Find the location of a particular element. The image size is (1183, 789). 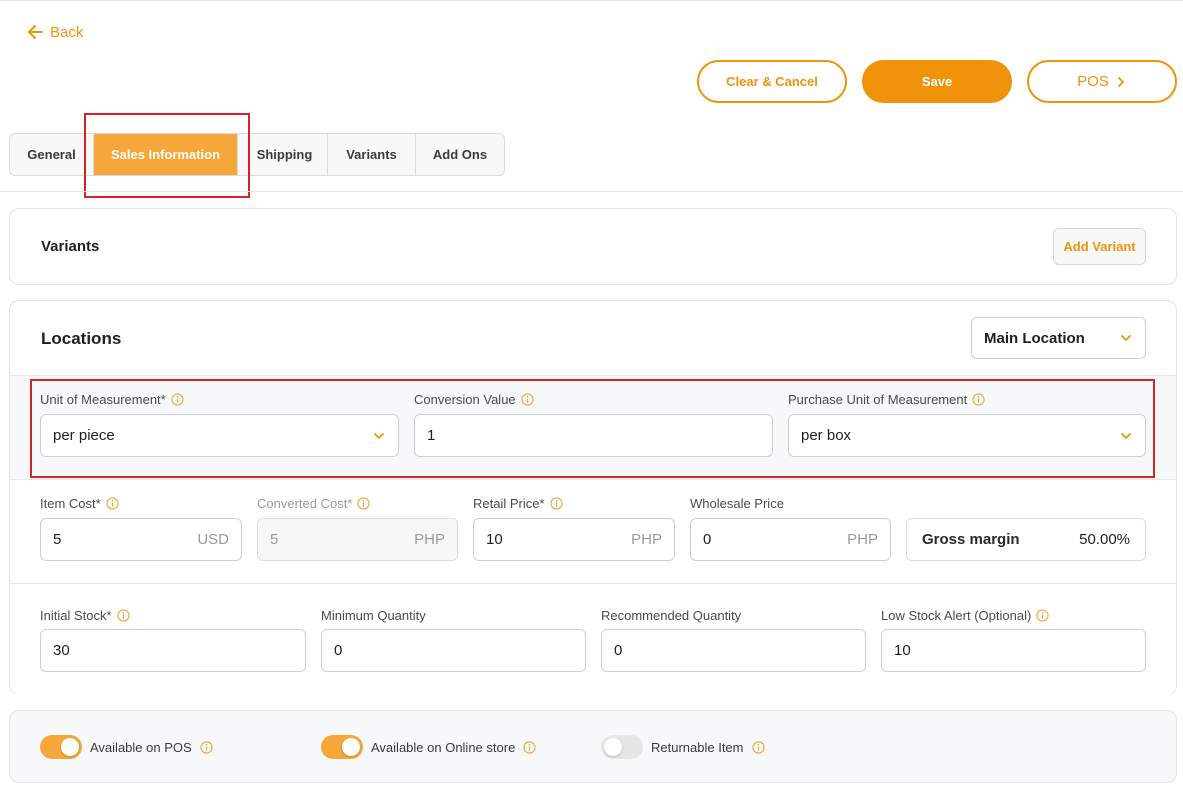

back-link: Back is located at coordinates (54, 32).